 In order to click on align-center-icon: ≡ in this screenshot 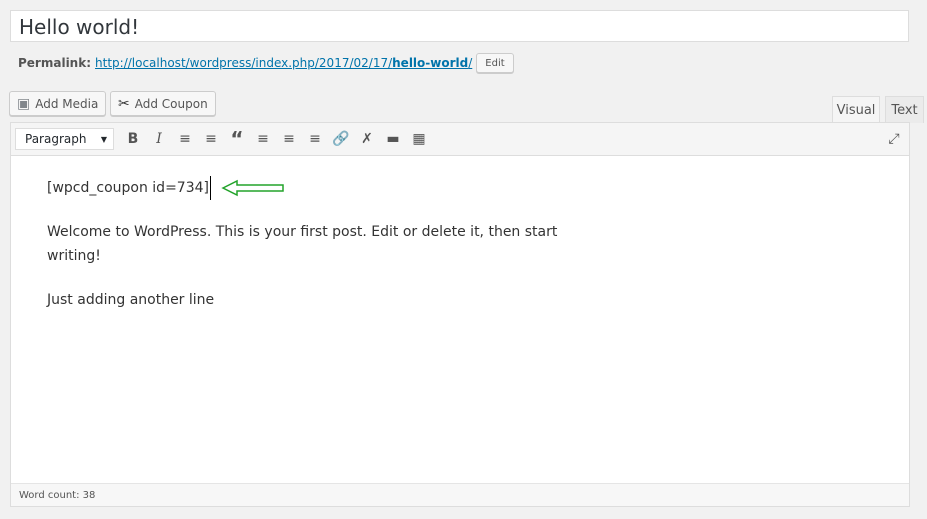, I will do `click(289, 139)`.